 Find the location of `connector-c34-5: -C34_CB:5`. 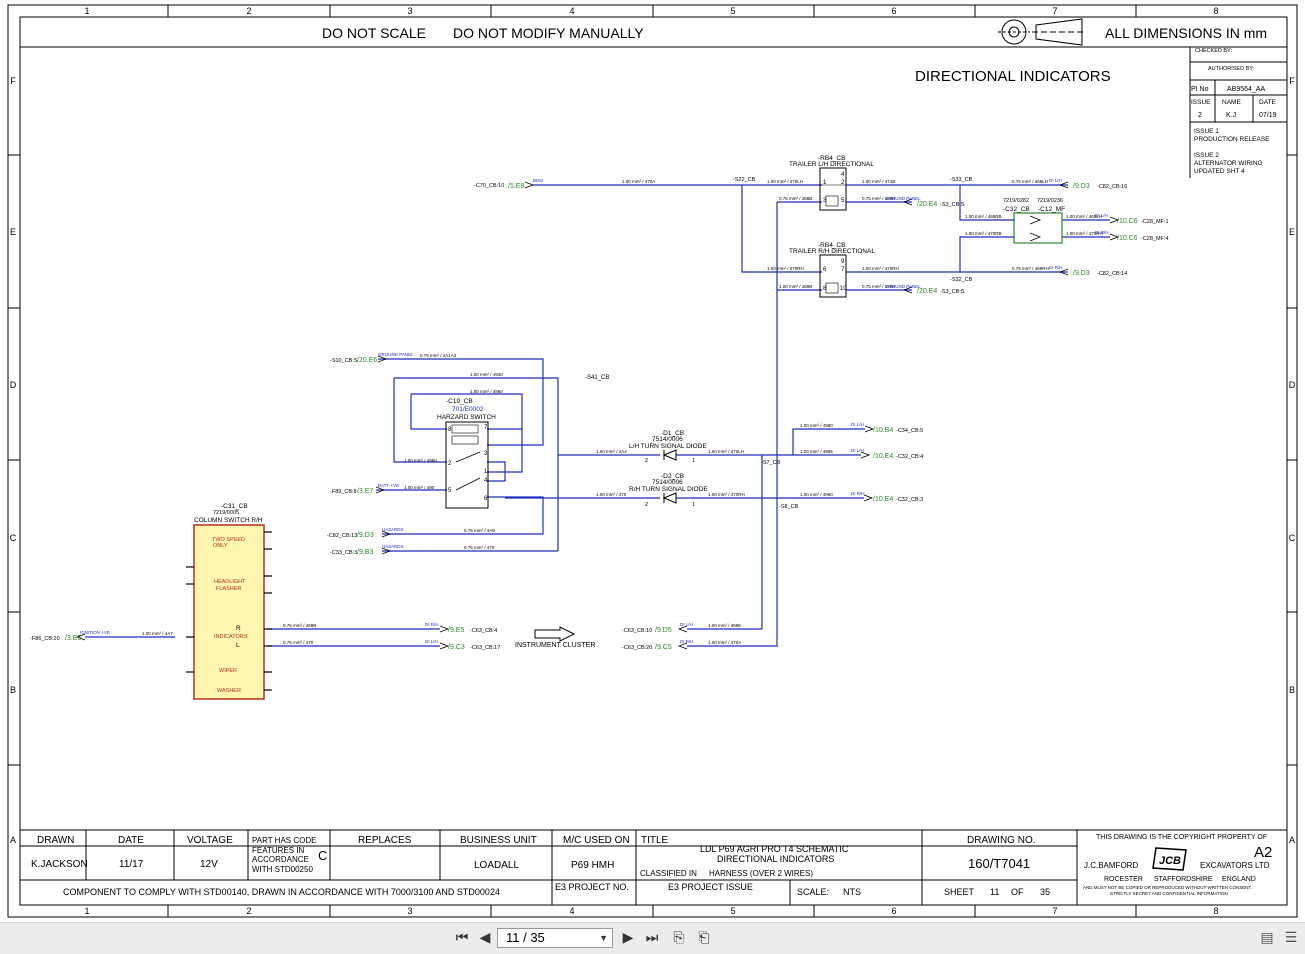

connector-c34-5: -C34_CB:5 is located at coordinates (909, 431).